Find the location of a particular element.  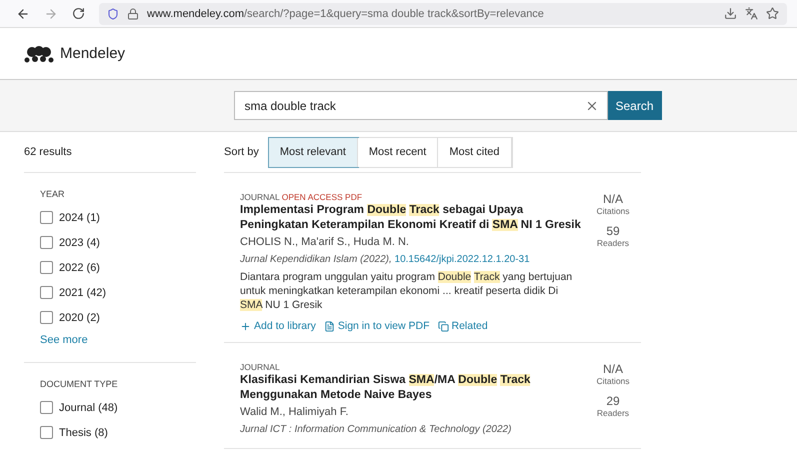

forward-icon is located at coordinates (51, 13).